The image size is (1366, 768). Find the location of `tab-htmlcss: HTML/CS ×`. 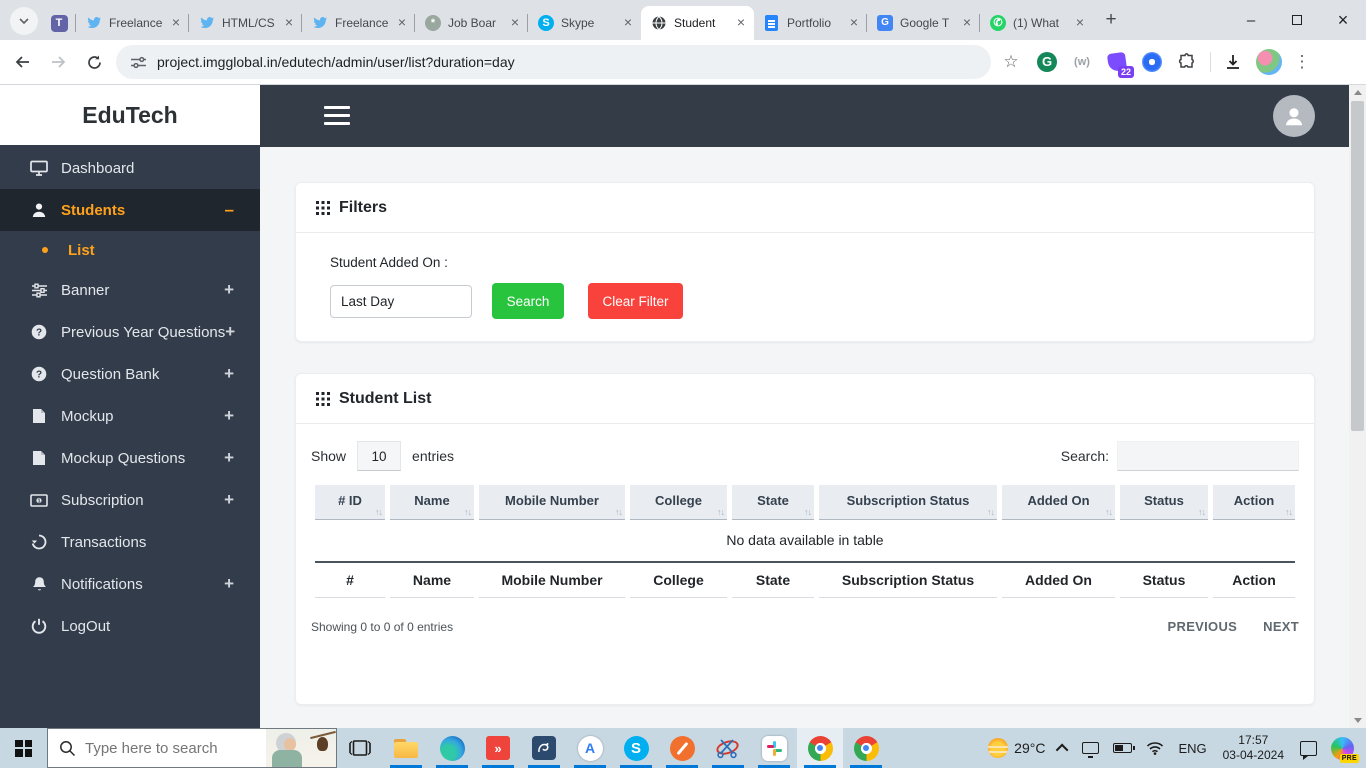

tab-htmlcss: HTML/CS × is located at coordinates (245, 23).